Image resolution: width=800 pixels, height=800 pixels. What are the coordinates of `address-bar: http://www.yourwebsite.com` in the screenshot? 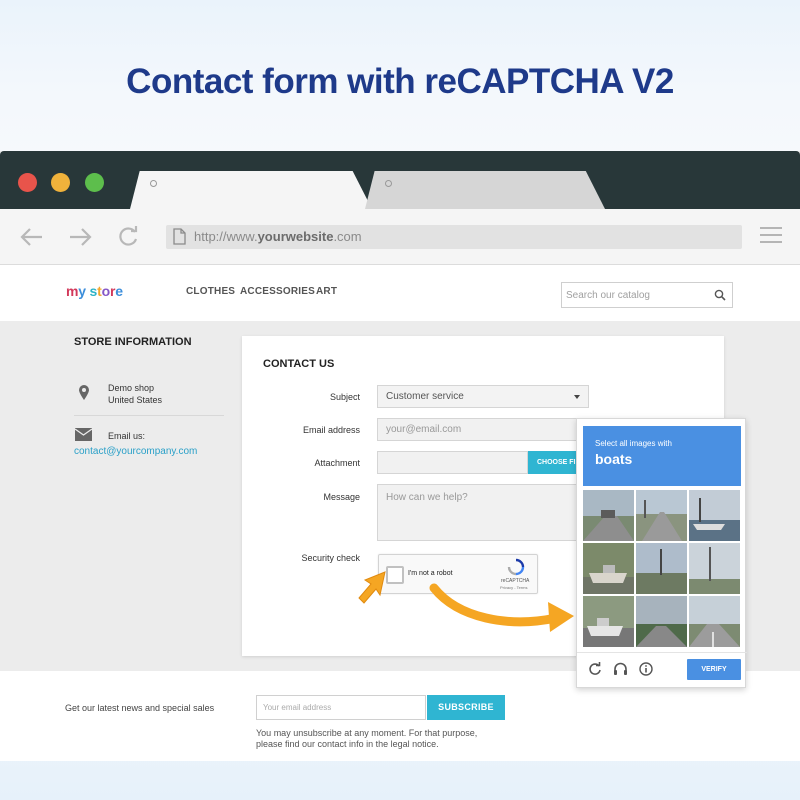 It's located at (454, 237).